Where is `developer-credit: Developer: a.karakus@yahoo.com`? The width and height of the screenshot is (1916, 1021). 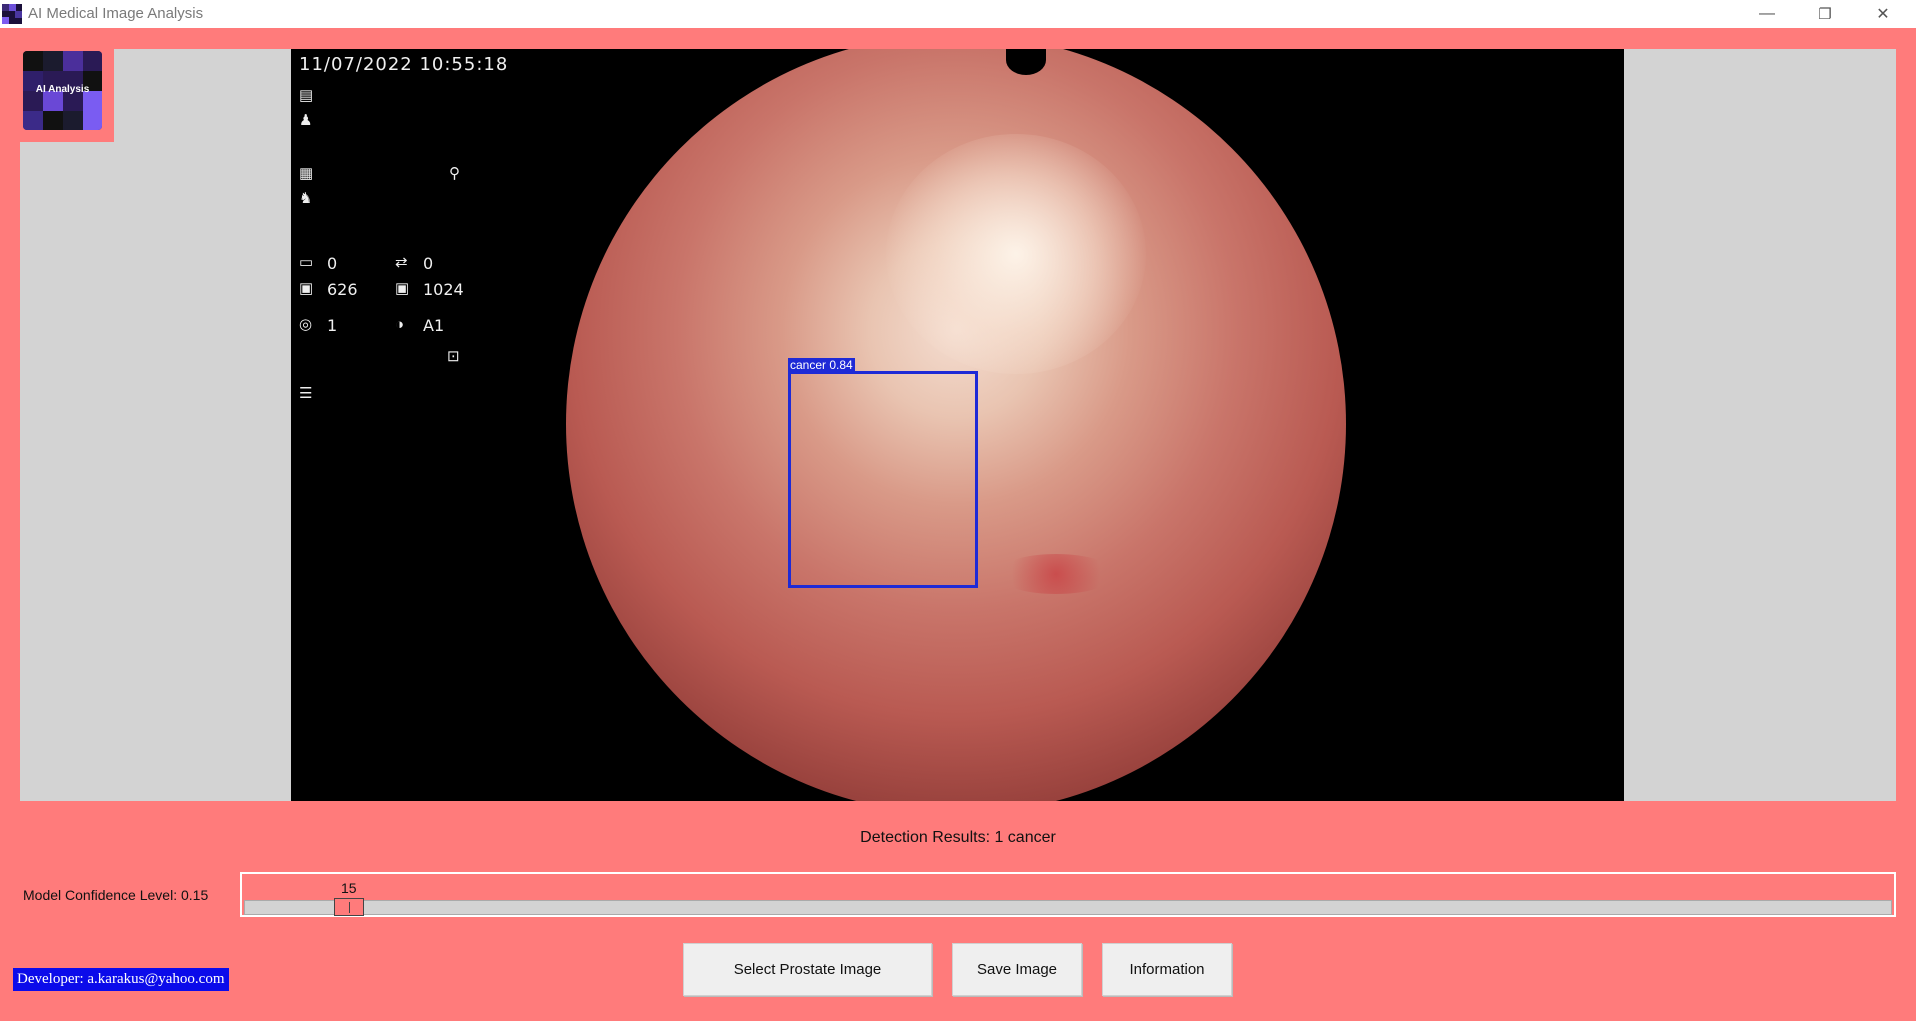
developer-credit: Developer: a.karakus@yahoo.com is located at coordinates (121, 979).